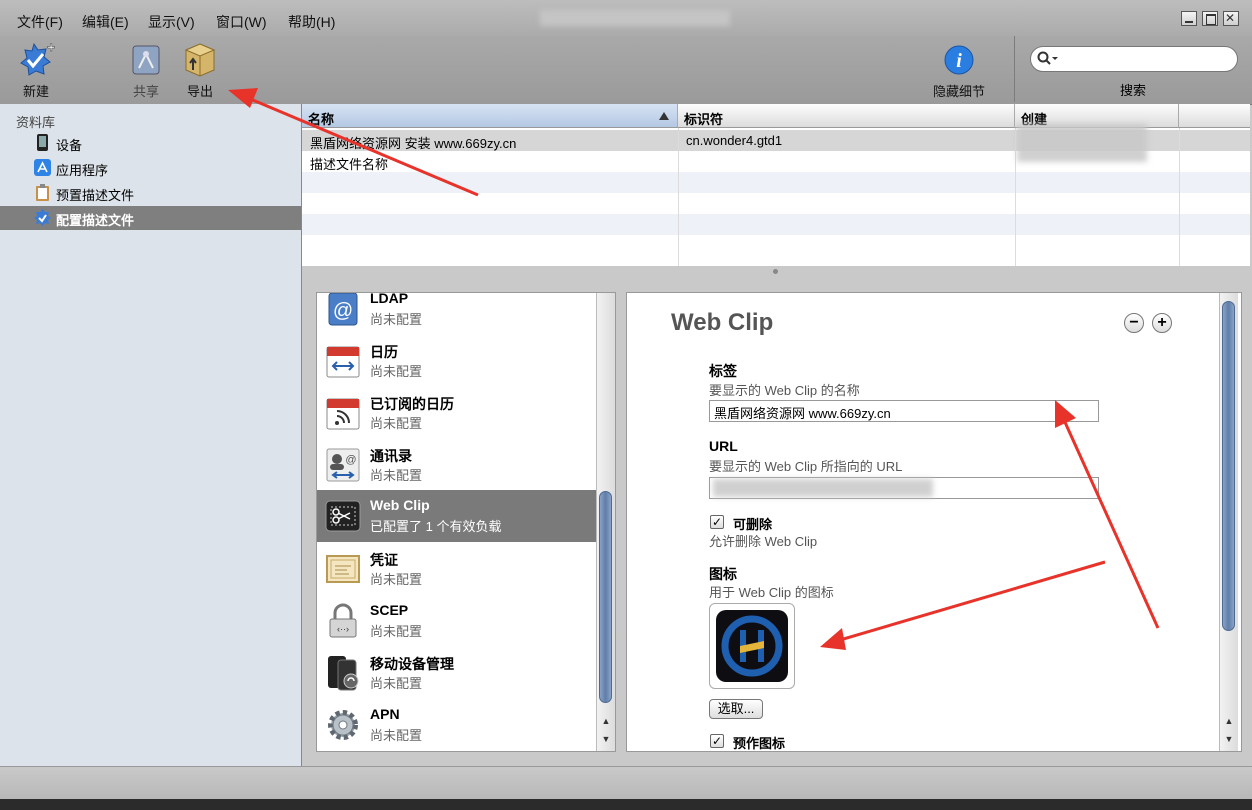 This screenshot has height=810, width=1252. What do you see at coordinates (972, 601) in the screenshot?
I see `annotation-arrow-icon` at bounding box center [972, 601].